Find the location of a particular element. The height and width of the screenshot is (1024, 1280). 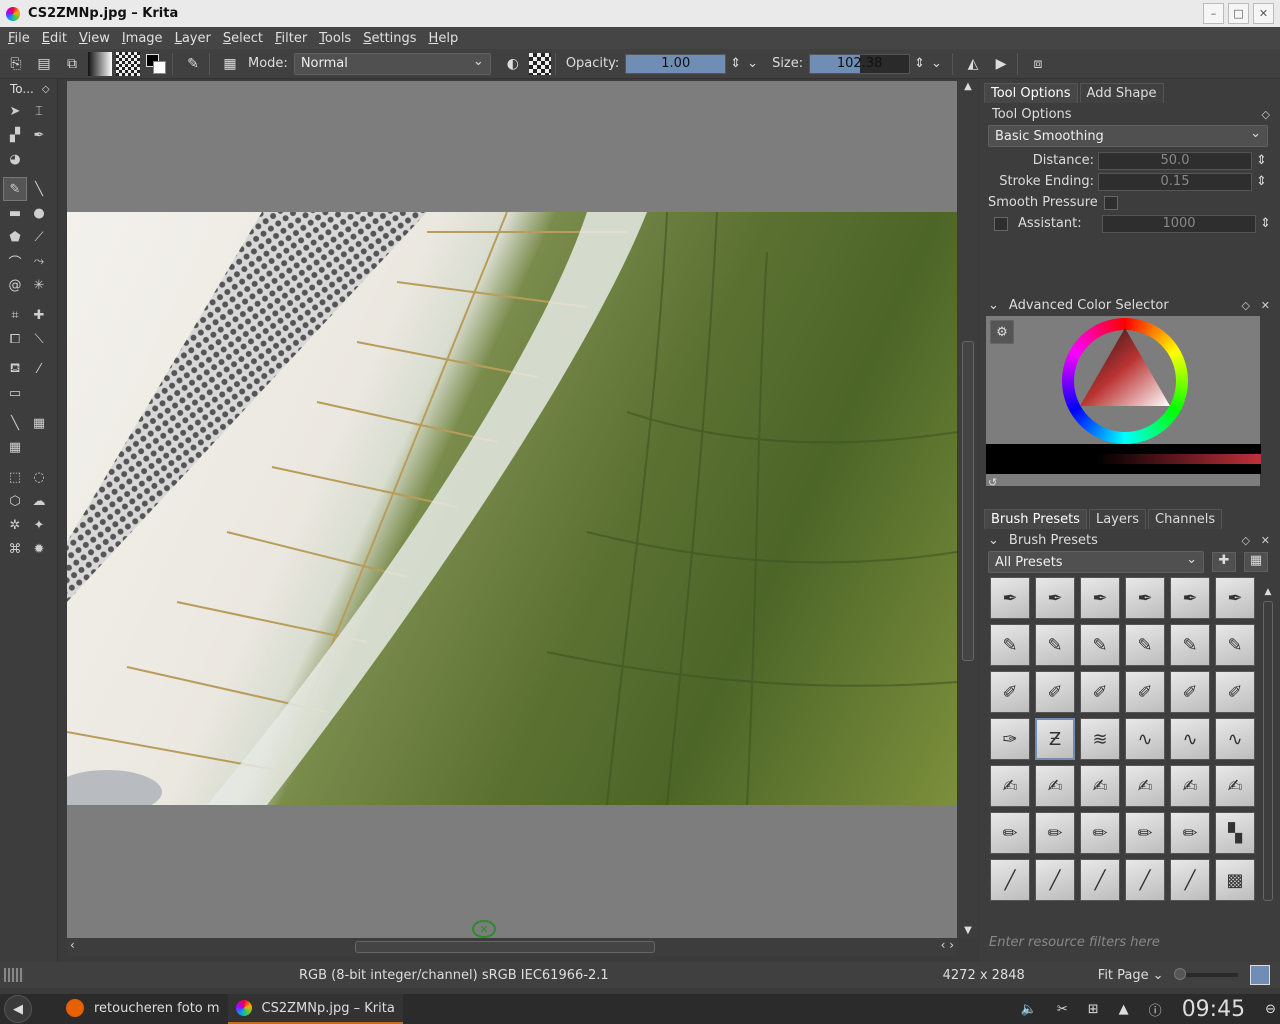

foreground-background-color-icon is located at coordinates (156, 64).